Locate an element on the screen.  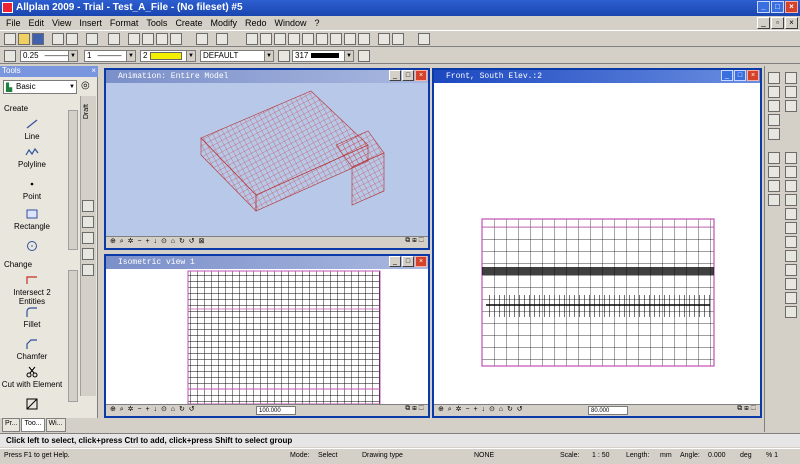
offset-icon is located at coordinates (791, 228).